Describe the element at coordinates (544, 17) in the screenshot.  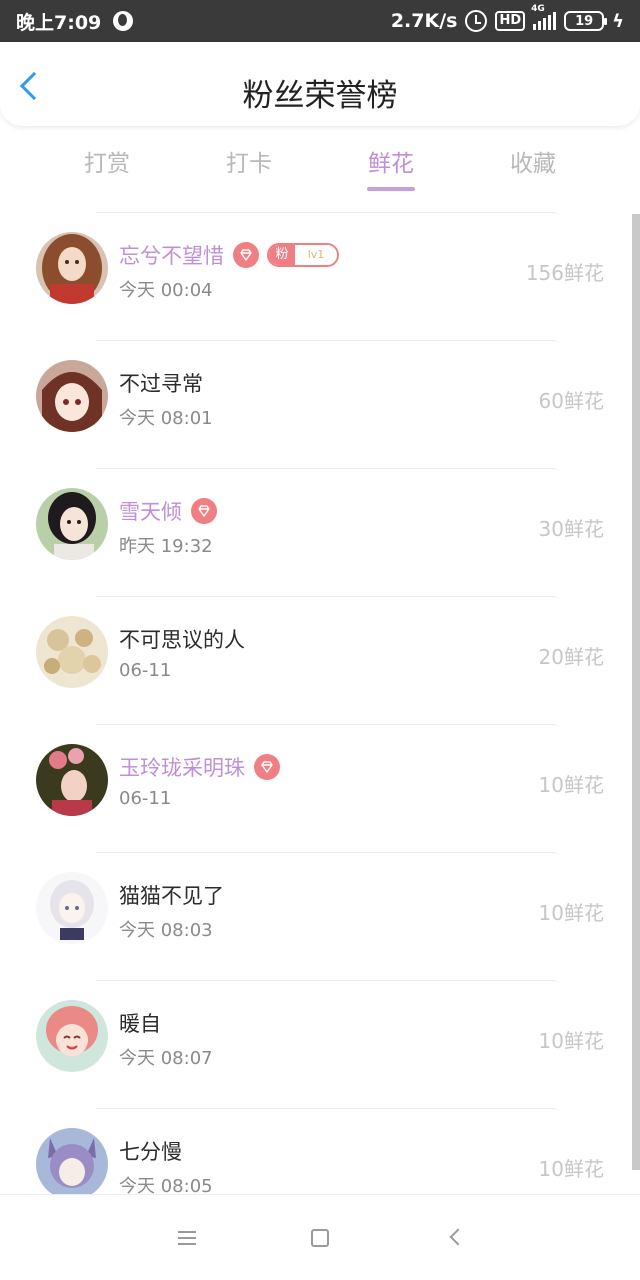
I see `signal-icon: 4G` at that location.